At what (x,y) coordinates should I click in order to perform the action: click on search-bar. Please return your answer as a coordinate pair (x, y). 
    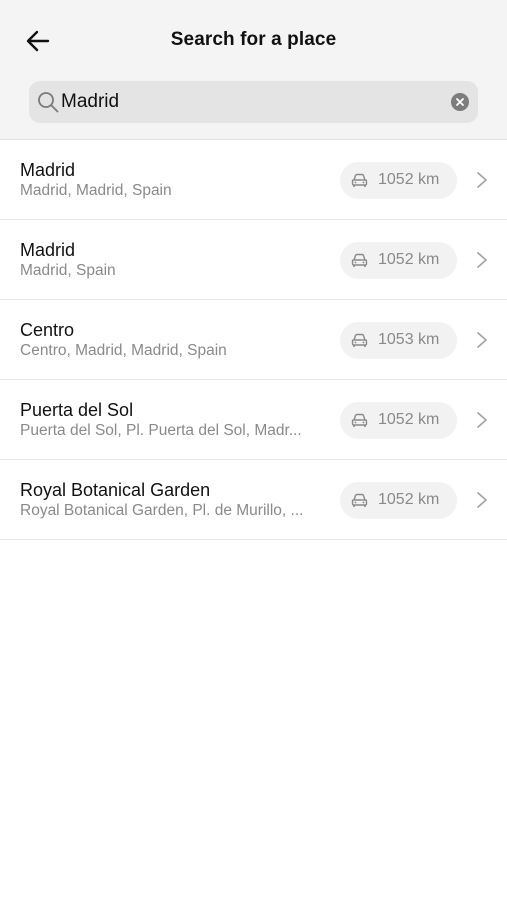
    Looking at the image, I should click on (253, 102).